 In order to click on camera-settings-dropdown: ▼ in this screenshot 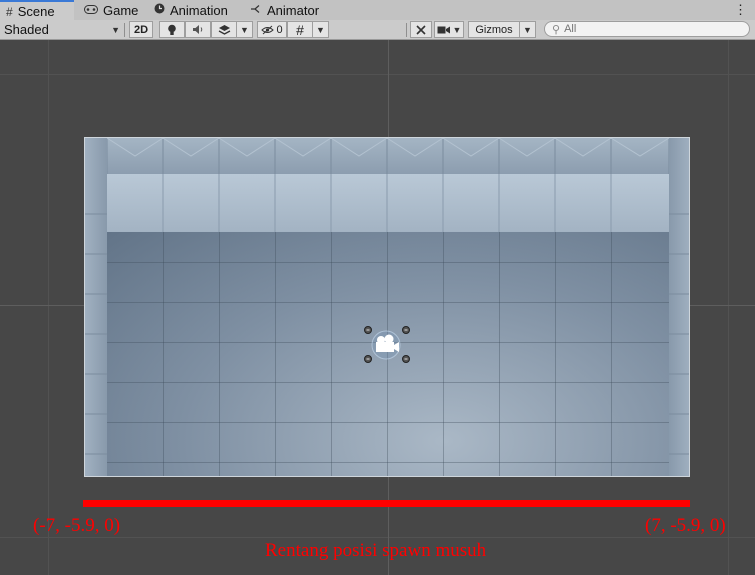, I will do `click(449, 29)`.